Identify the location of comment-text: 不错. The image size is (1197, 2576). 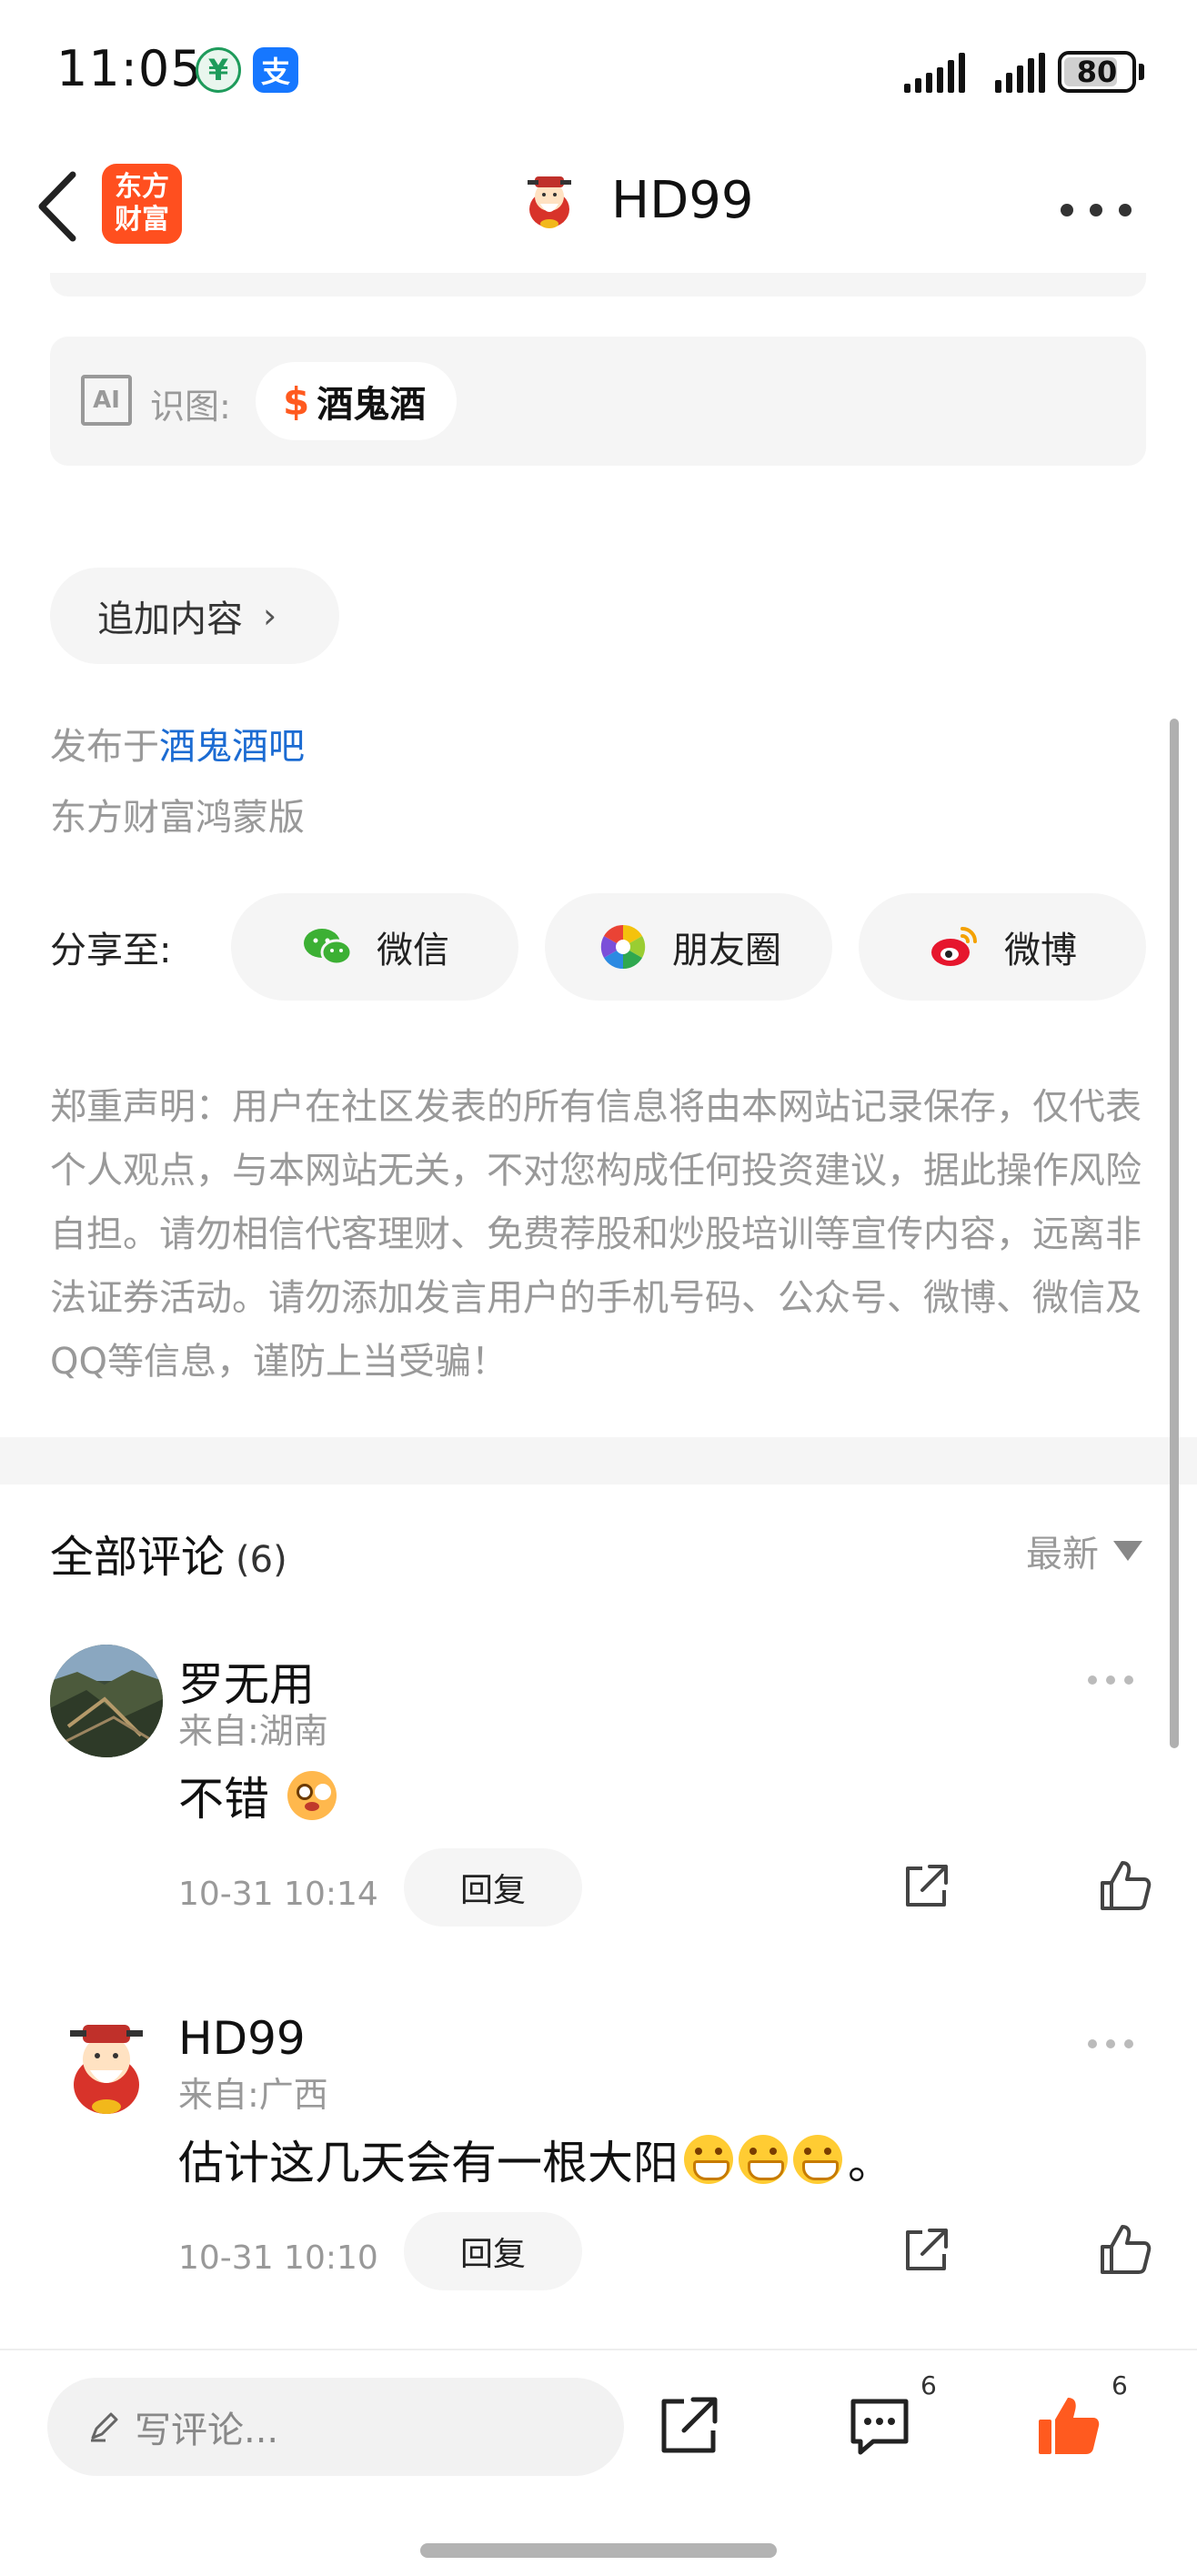
(257, 1795).